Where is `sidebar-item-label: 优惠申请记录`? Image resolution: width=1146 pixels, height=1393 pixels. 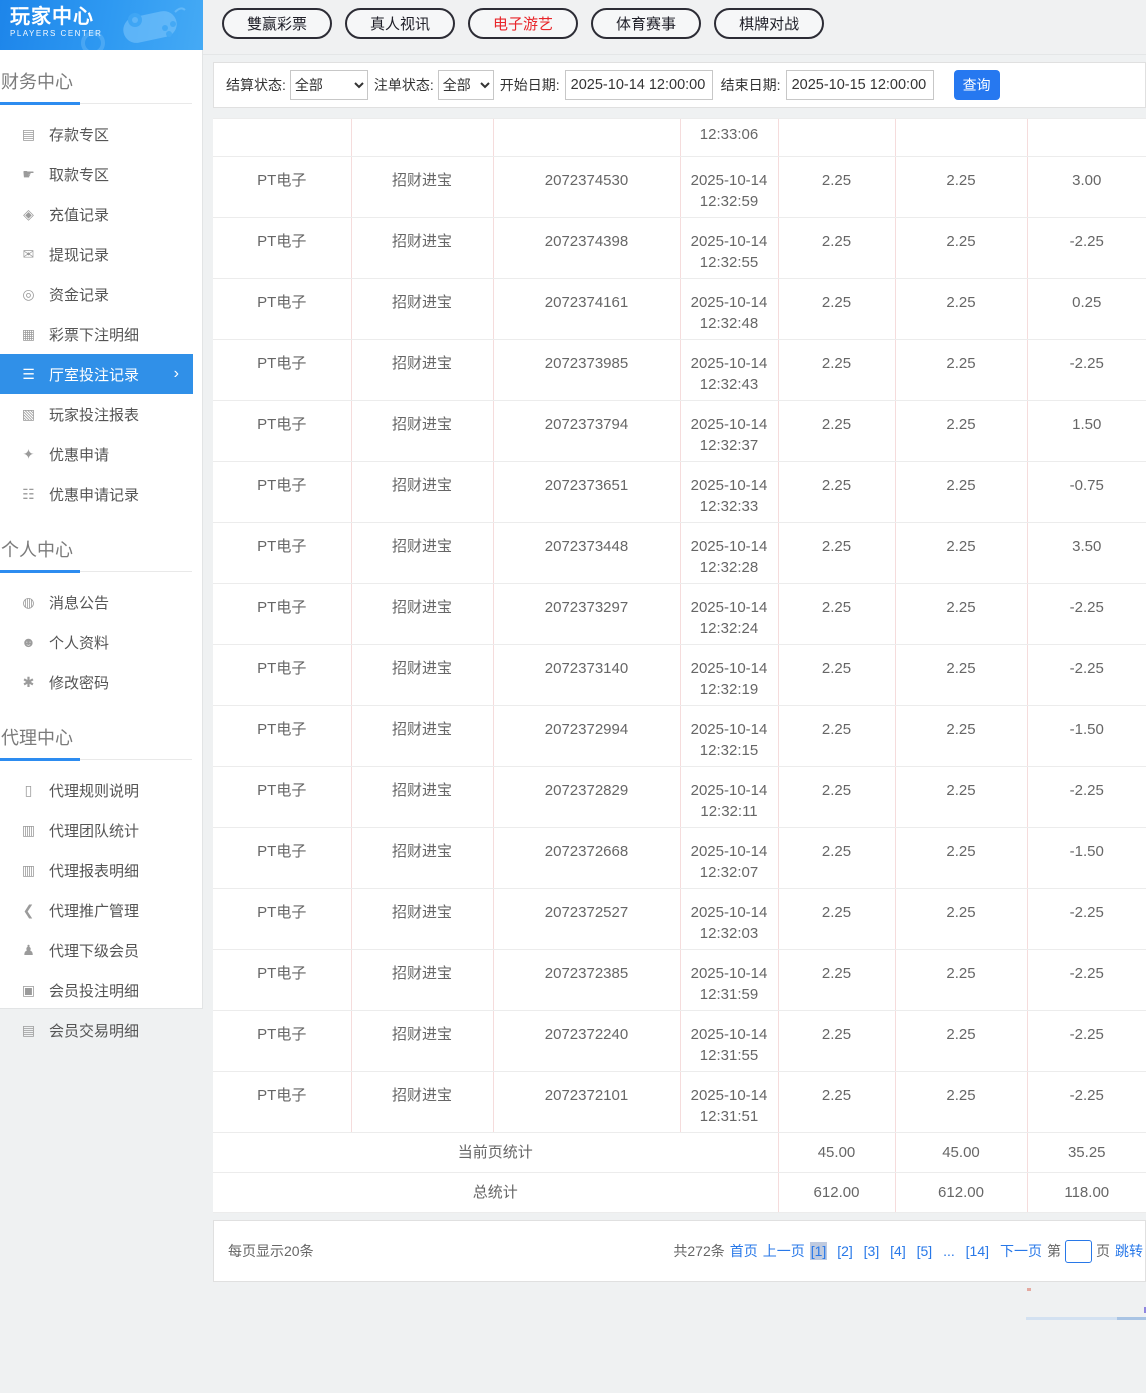 sidebar-item-label: 优惠申请记录 is located at coordinates (94, 495).